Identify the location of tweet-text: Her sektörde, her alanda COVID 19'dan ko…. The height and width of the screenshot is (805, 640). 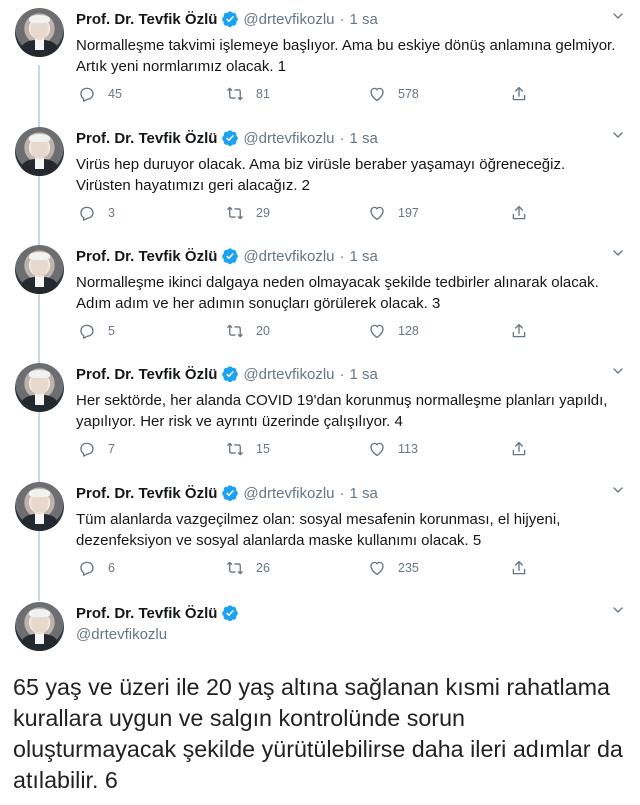
(342, 411).